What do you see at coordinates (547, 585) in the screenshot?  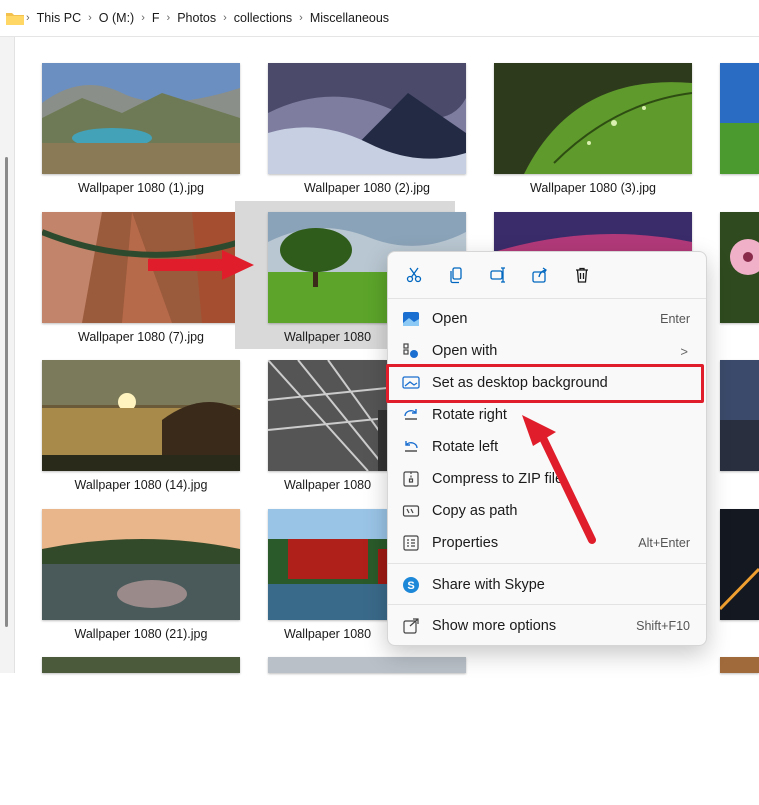 I see `menu-item-share-skype: S Share with Skype` at bounding box center [547, 585].